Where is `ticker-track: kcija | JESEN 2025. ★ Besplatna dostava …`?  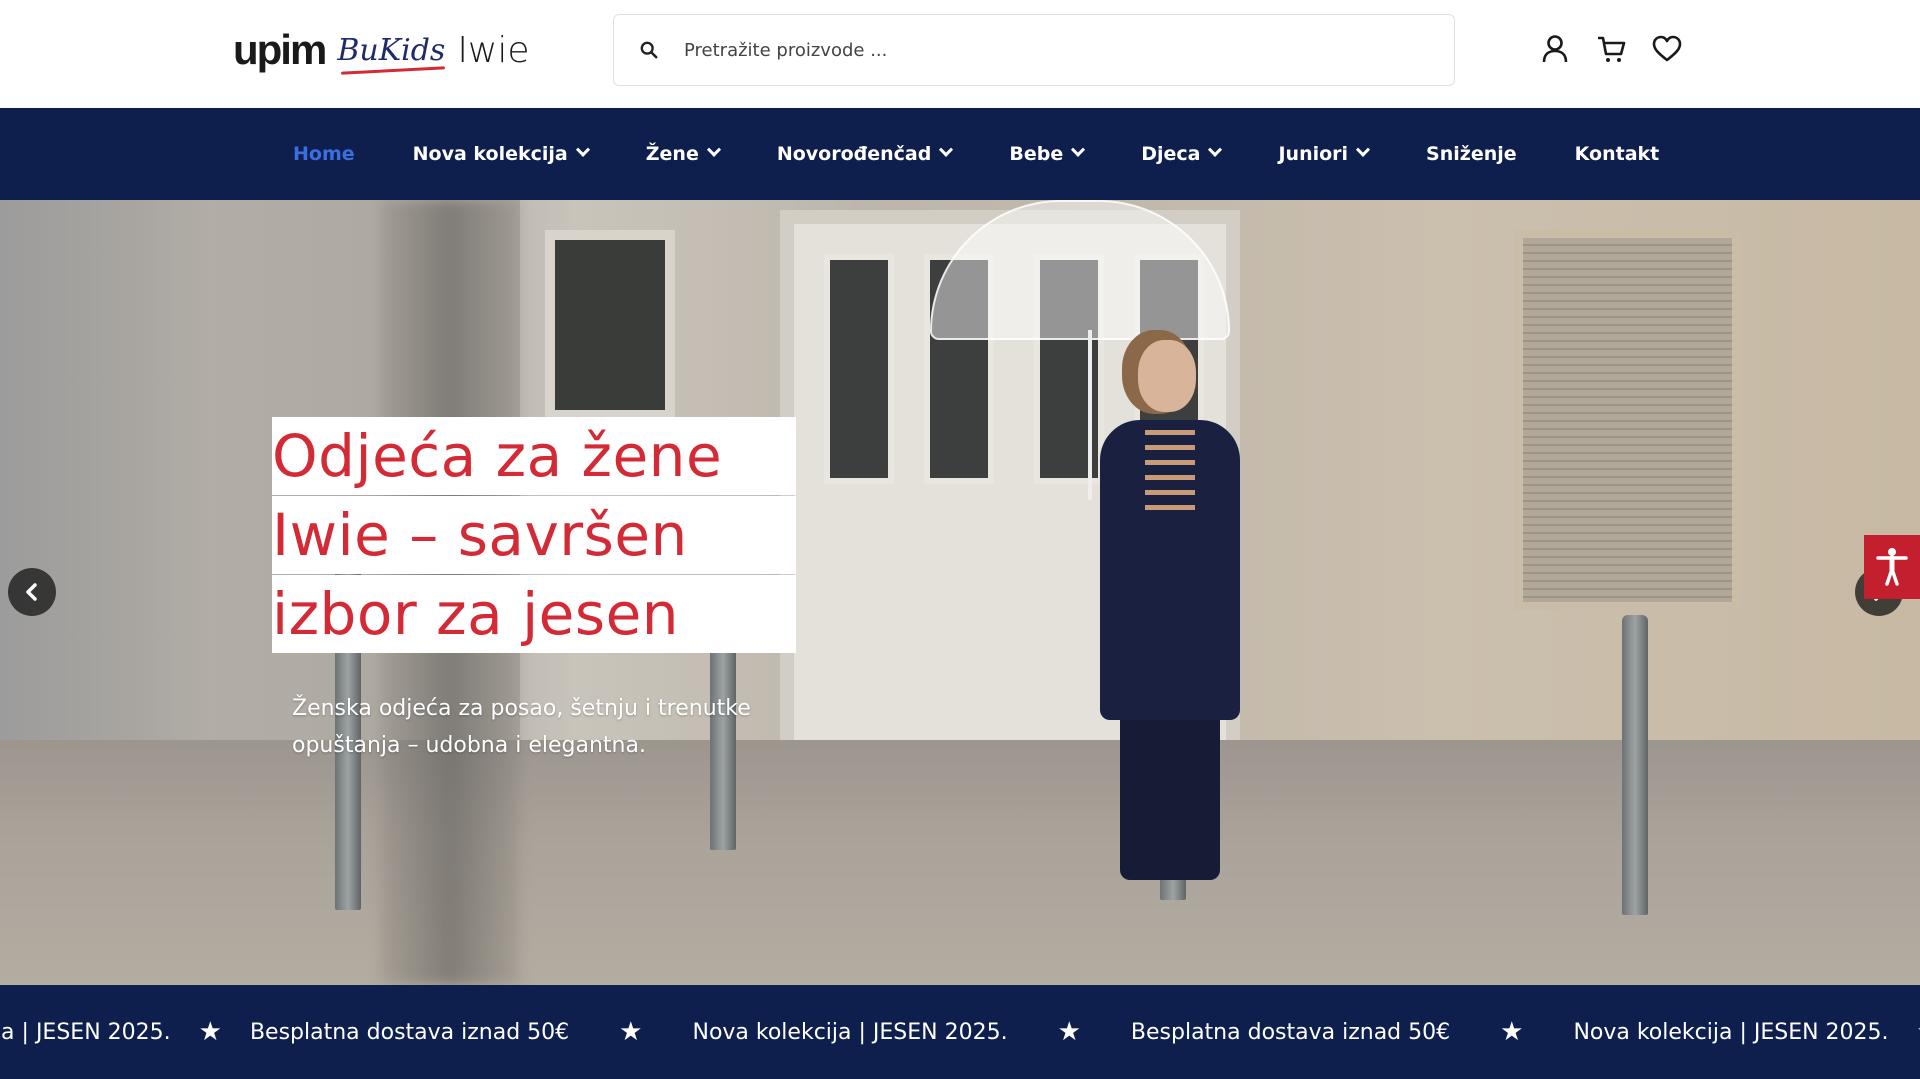
ticker-track: kcija | JESEN 2025. ★ Besplatna dostava … is located at coordinates (960, 1032).